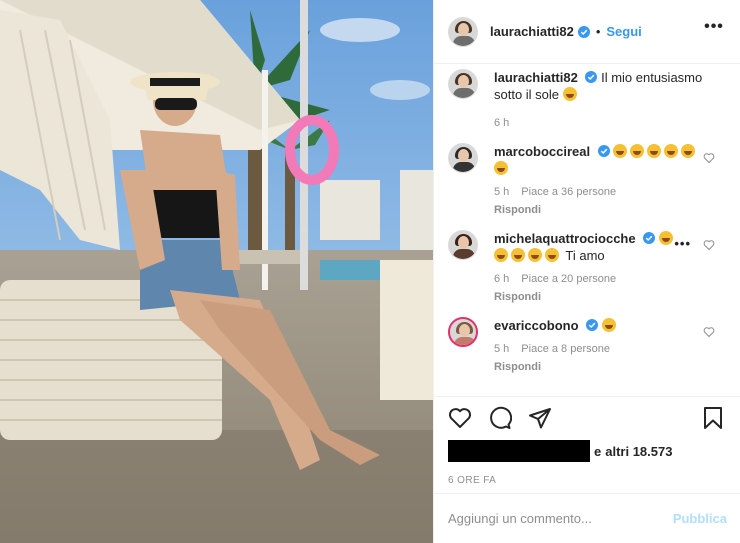 The width and height of the screenshot is (740, 543). I want to click on comment-likes: Piace a 20 persone, so click(568, 279).